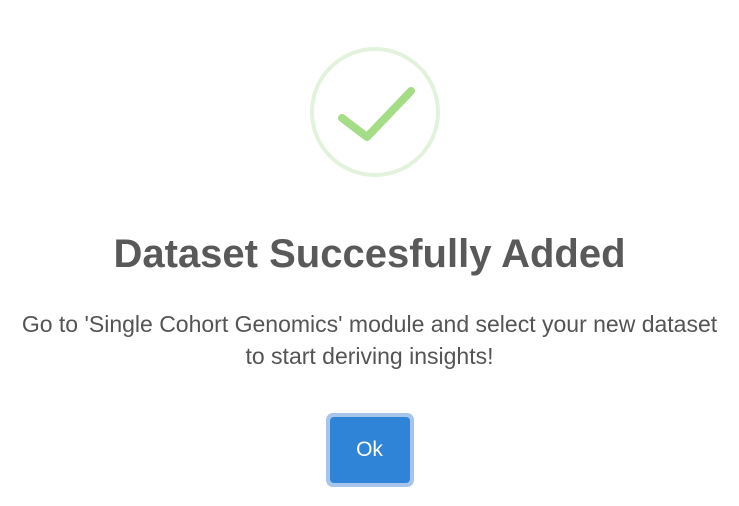 Image resolution: width=739 pixels, height=506 pixels. I want to click on ok-button: Ok, so click(369, 450).